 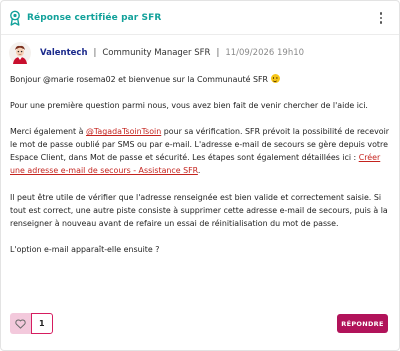 I want to click on paragraph-question: L'option e-mail apparaît-elle ensuite ?, so click(x=85, y=249).